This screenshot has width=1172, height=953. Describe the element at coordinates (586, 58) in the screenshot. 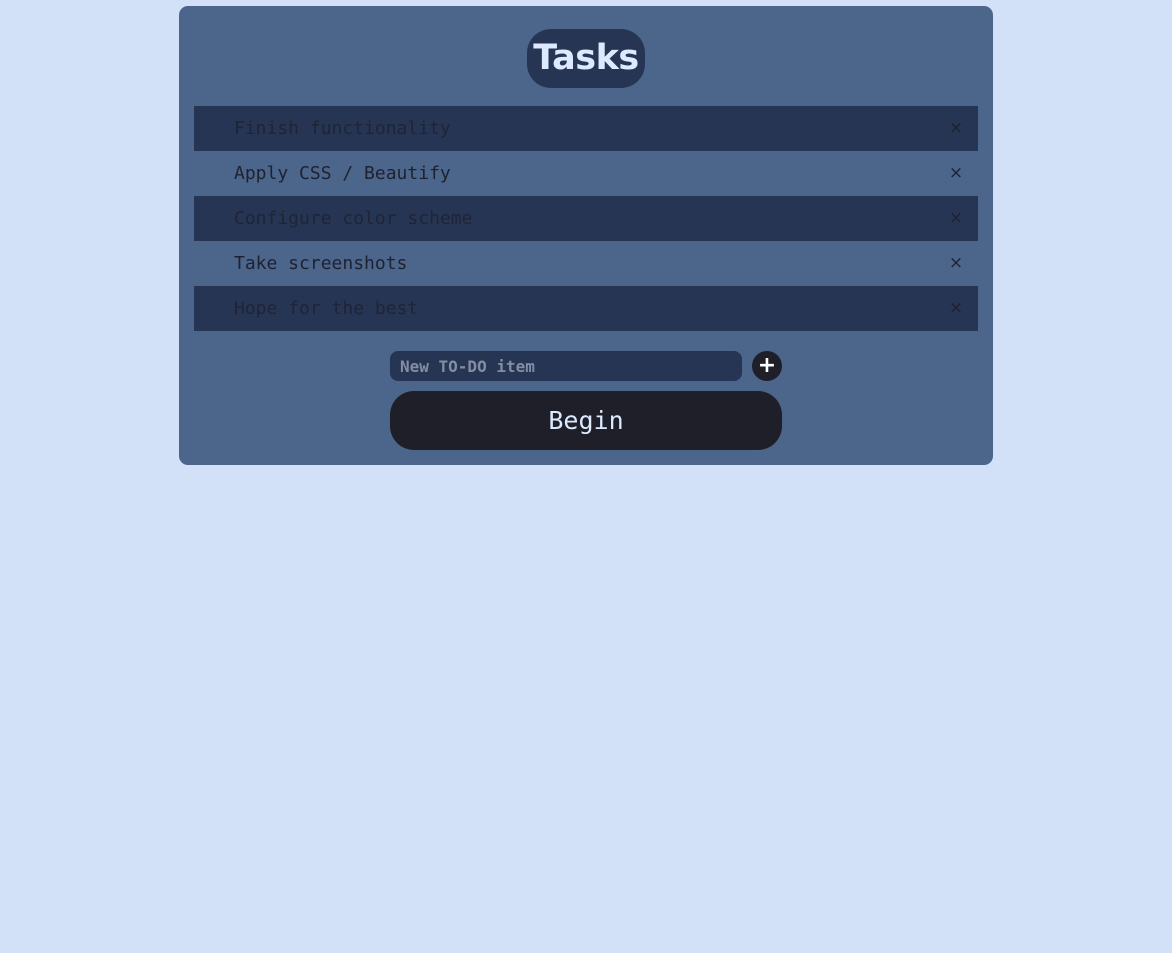

I see `page-title: Tasks` at that location.